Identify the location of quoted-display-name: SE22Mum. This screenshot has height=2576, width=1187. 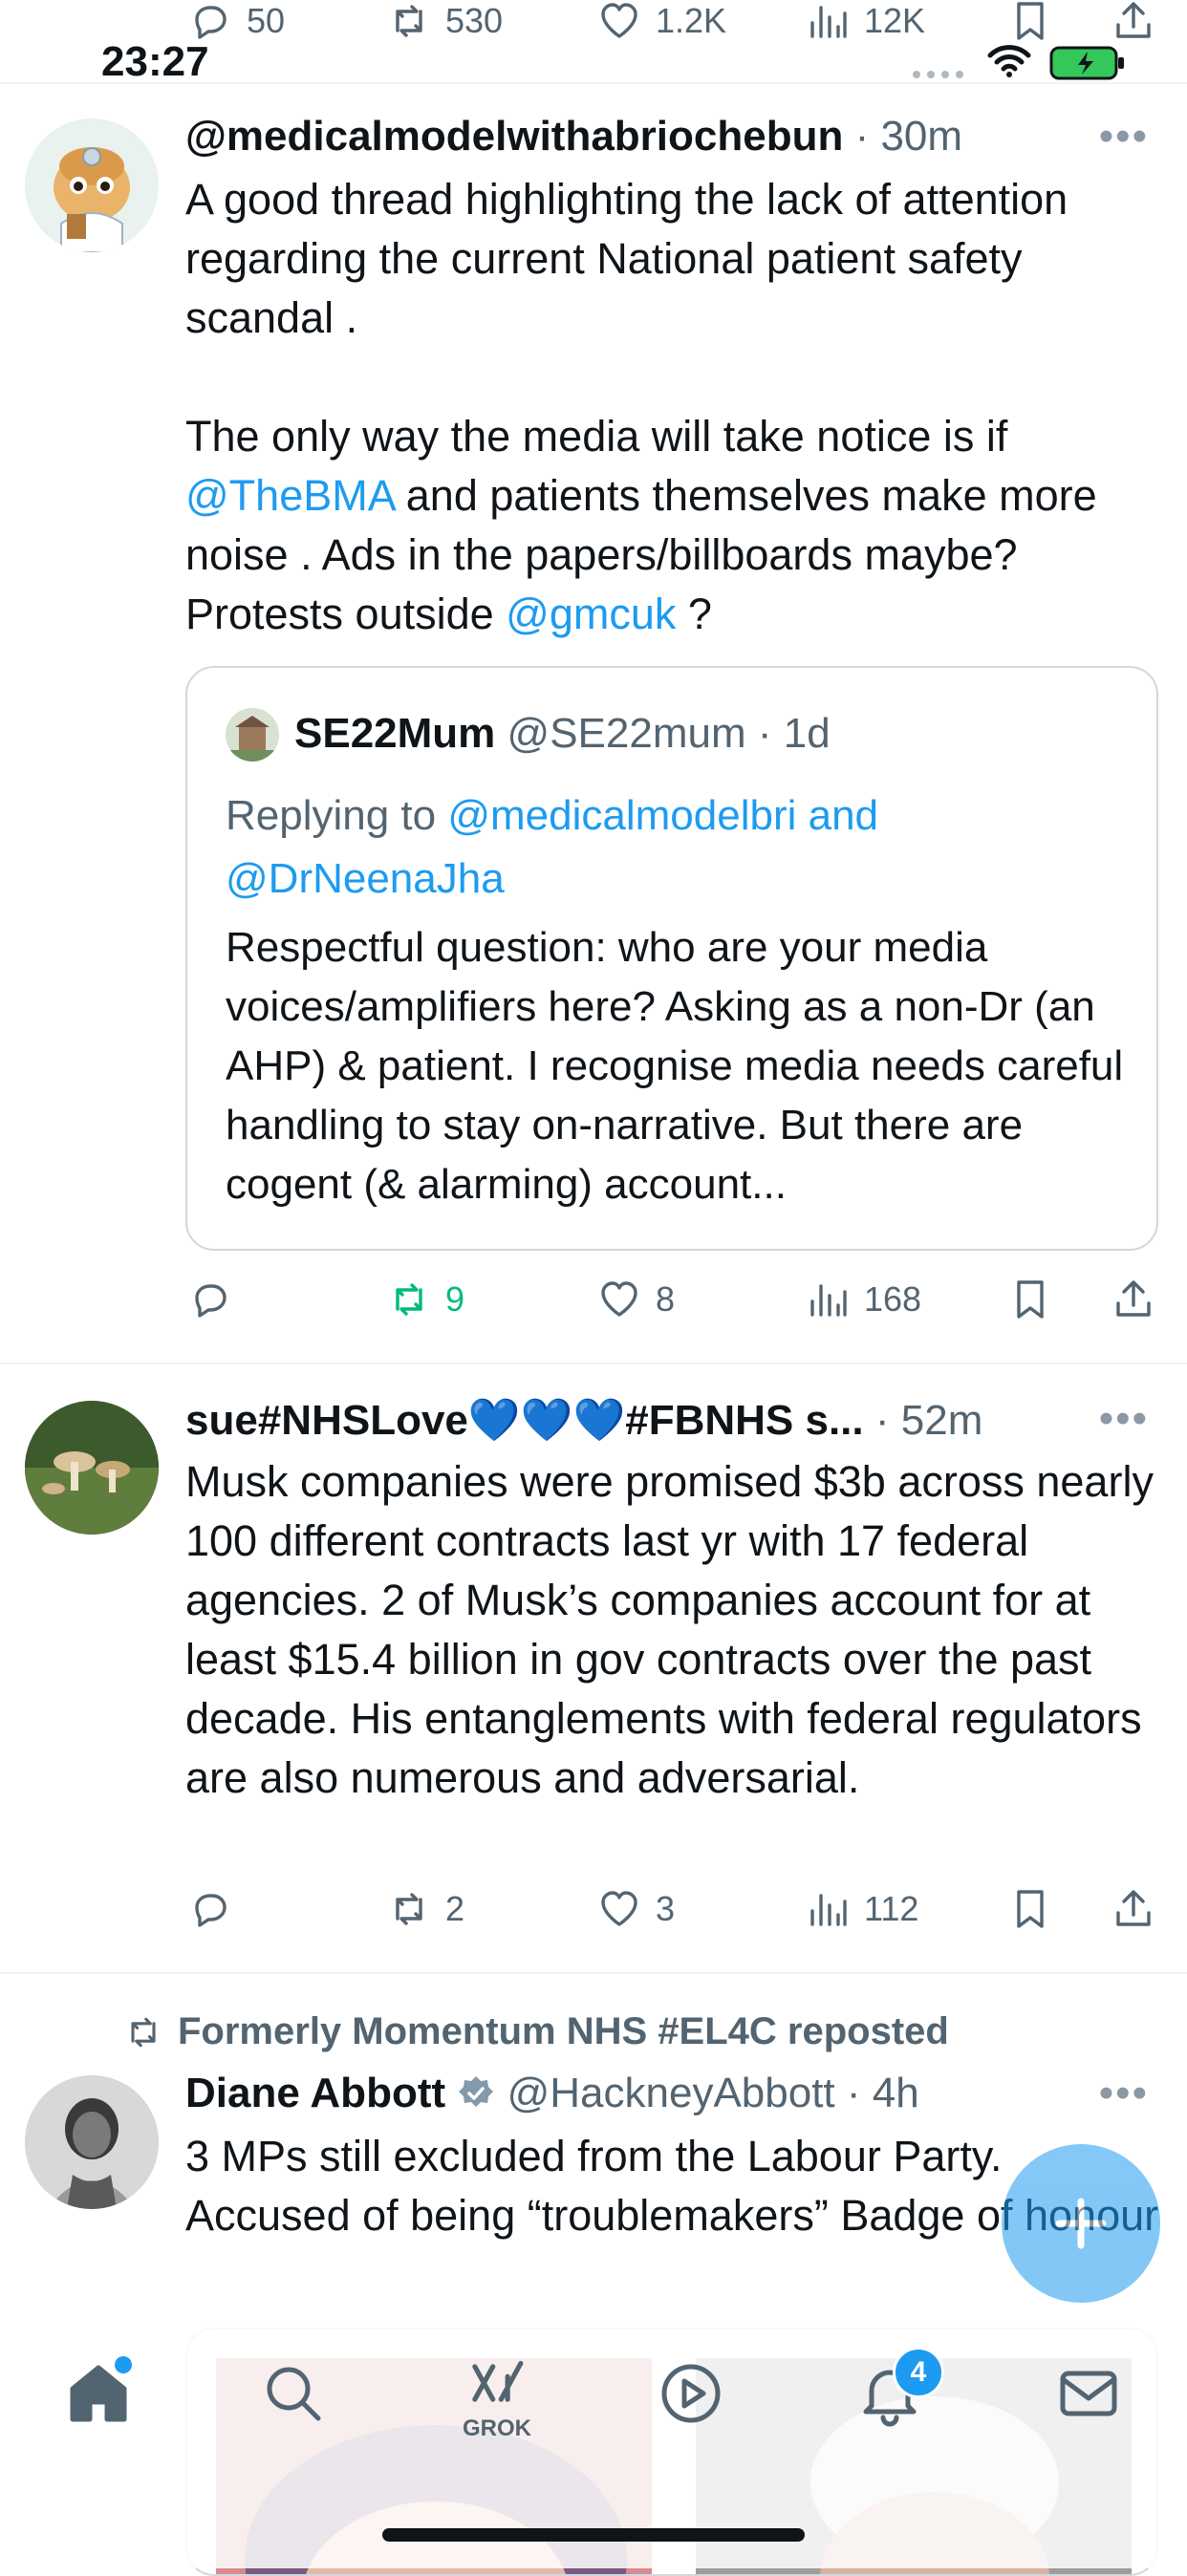
(395, 733).